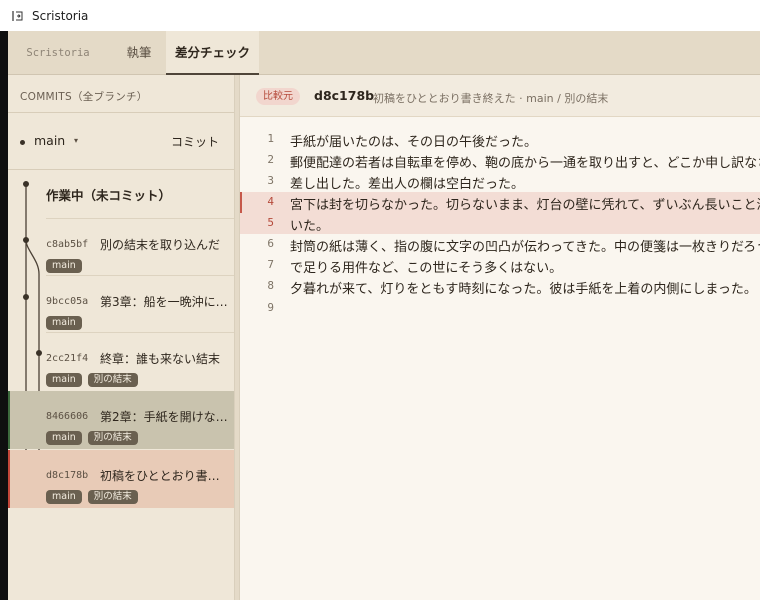 The width and height of the screenshot is (760, 600). I want to click on commit-message: 別の結末を取り込んだ, so click(160, 245).